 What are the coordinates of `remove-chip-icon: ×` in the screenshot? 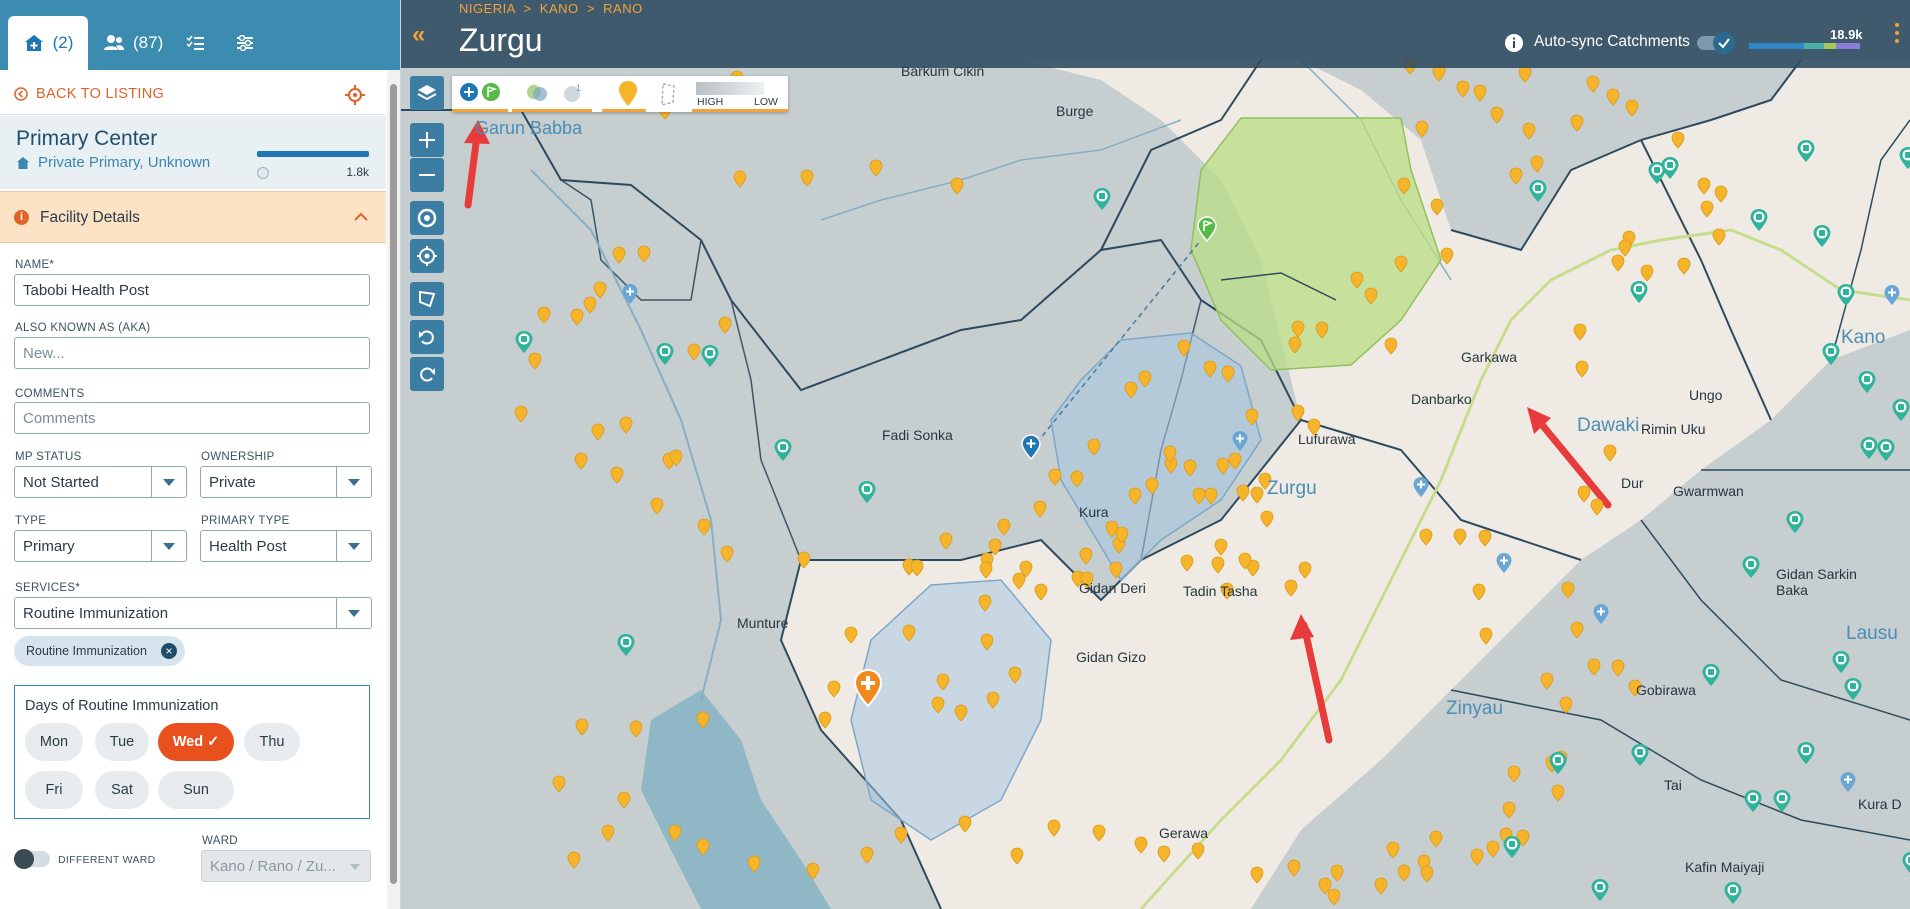 It's located at (169, 651).